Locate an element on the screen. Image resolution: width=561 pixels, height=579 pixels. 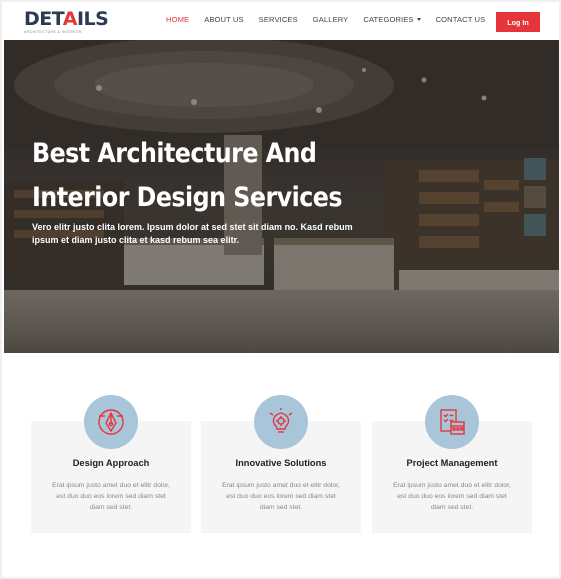
pen-tool-icon is located at coordinates (111, 422).